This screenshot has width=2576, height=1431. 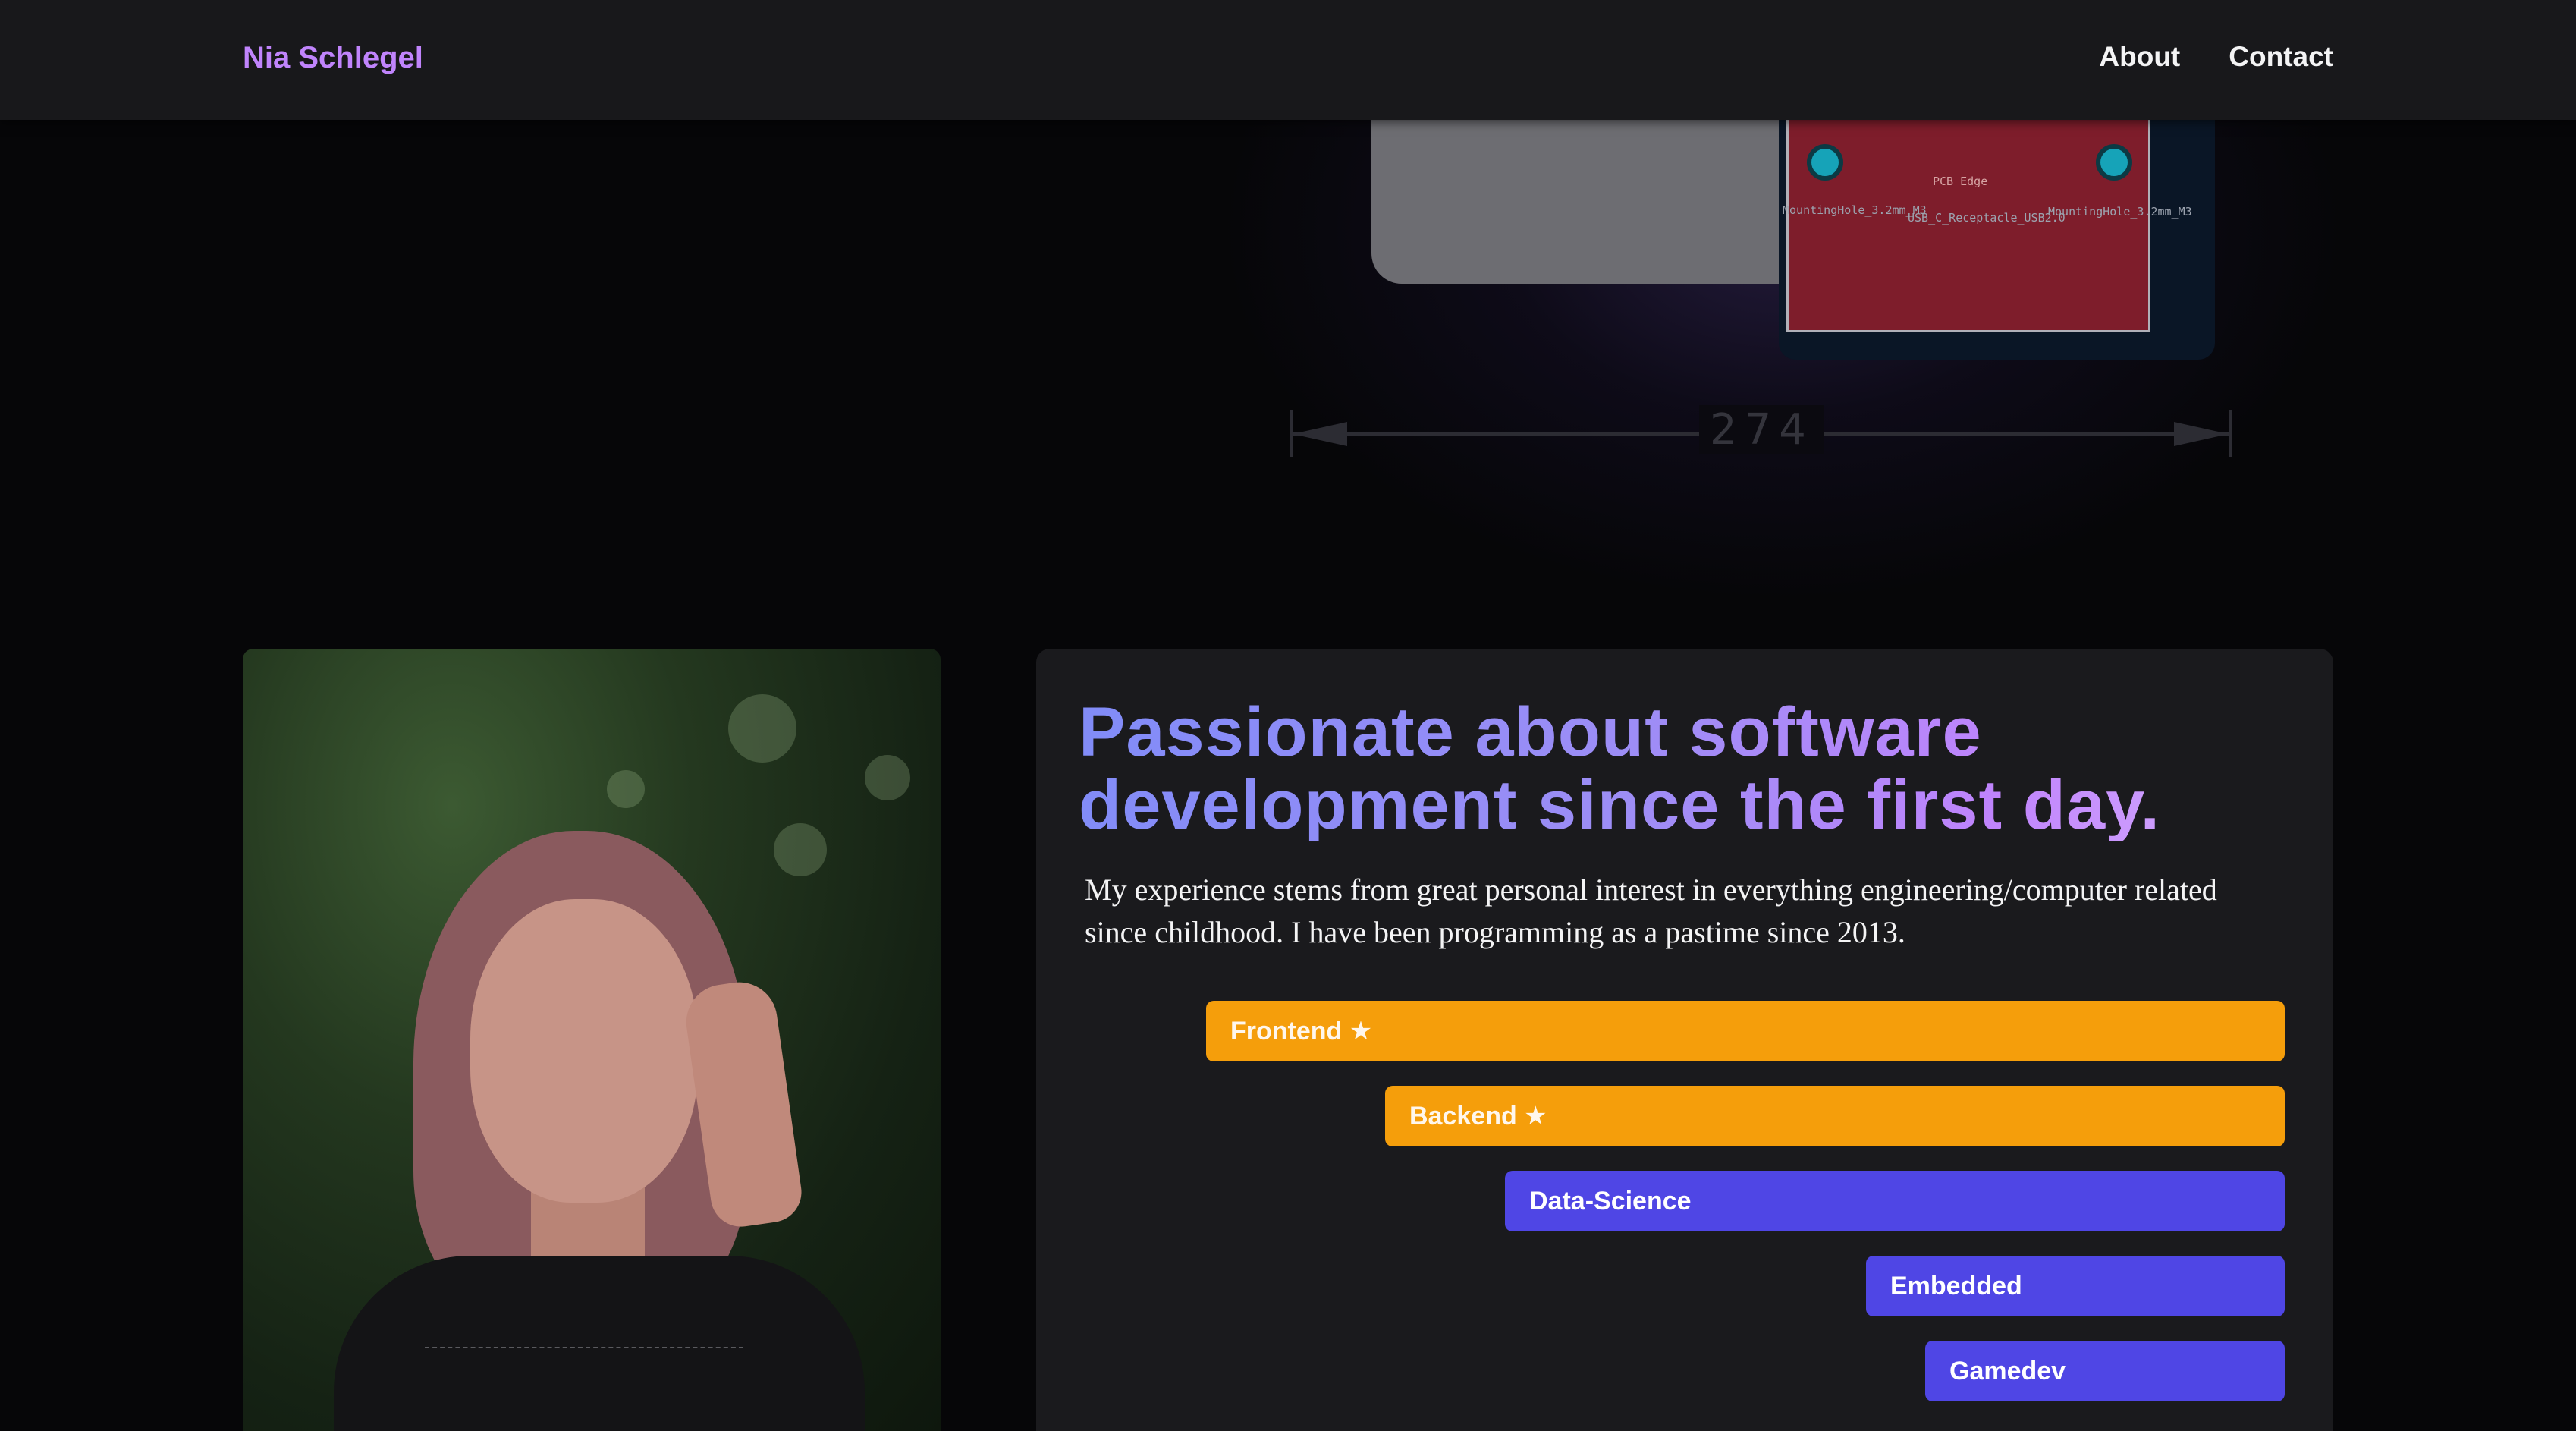 What do you see at coordinates (1745, 1031) in the screenshot?
I see `skill-bar-frontend: Frontend ★` at bounding box center [1745, 1031].